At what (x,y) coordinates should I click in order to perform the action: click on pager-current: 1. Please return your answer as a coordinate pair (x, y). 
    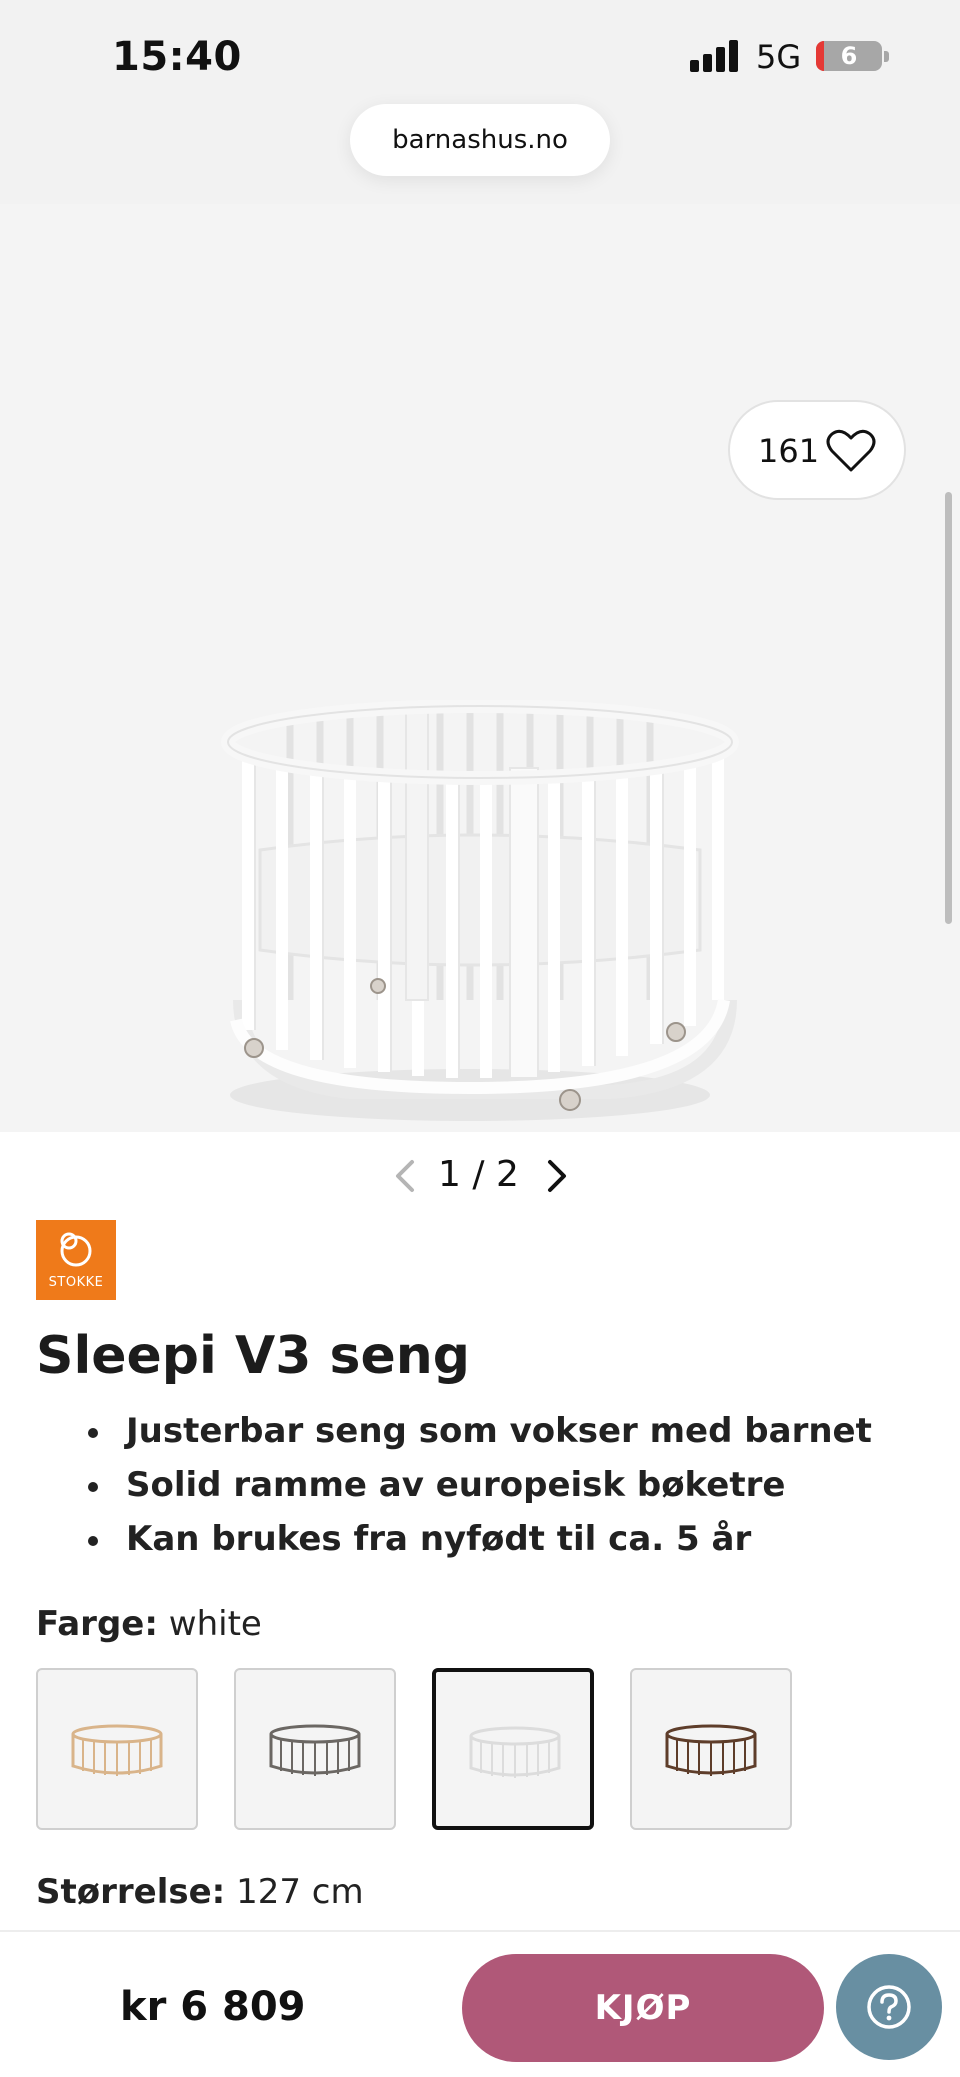
    Looking at the image, I should click on (449, 1174).